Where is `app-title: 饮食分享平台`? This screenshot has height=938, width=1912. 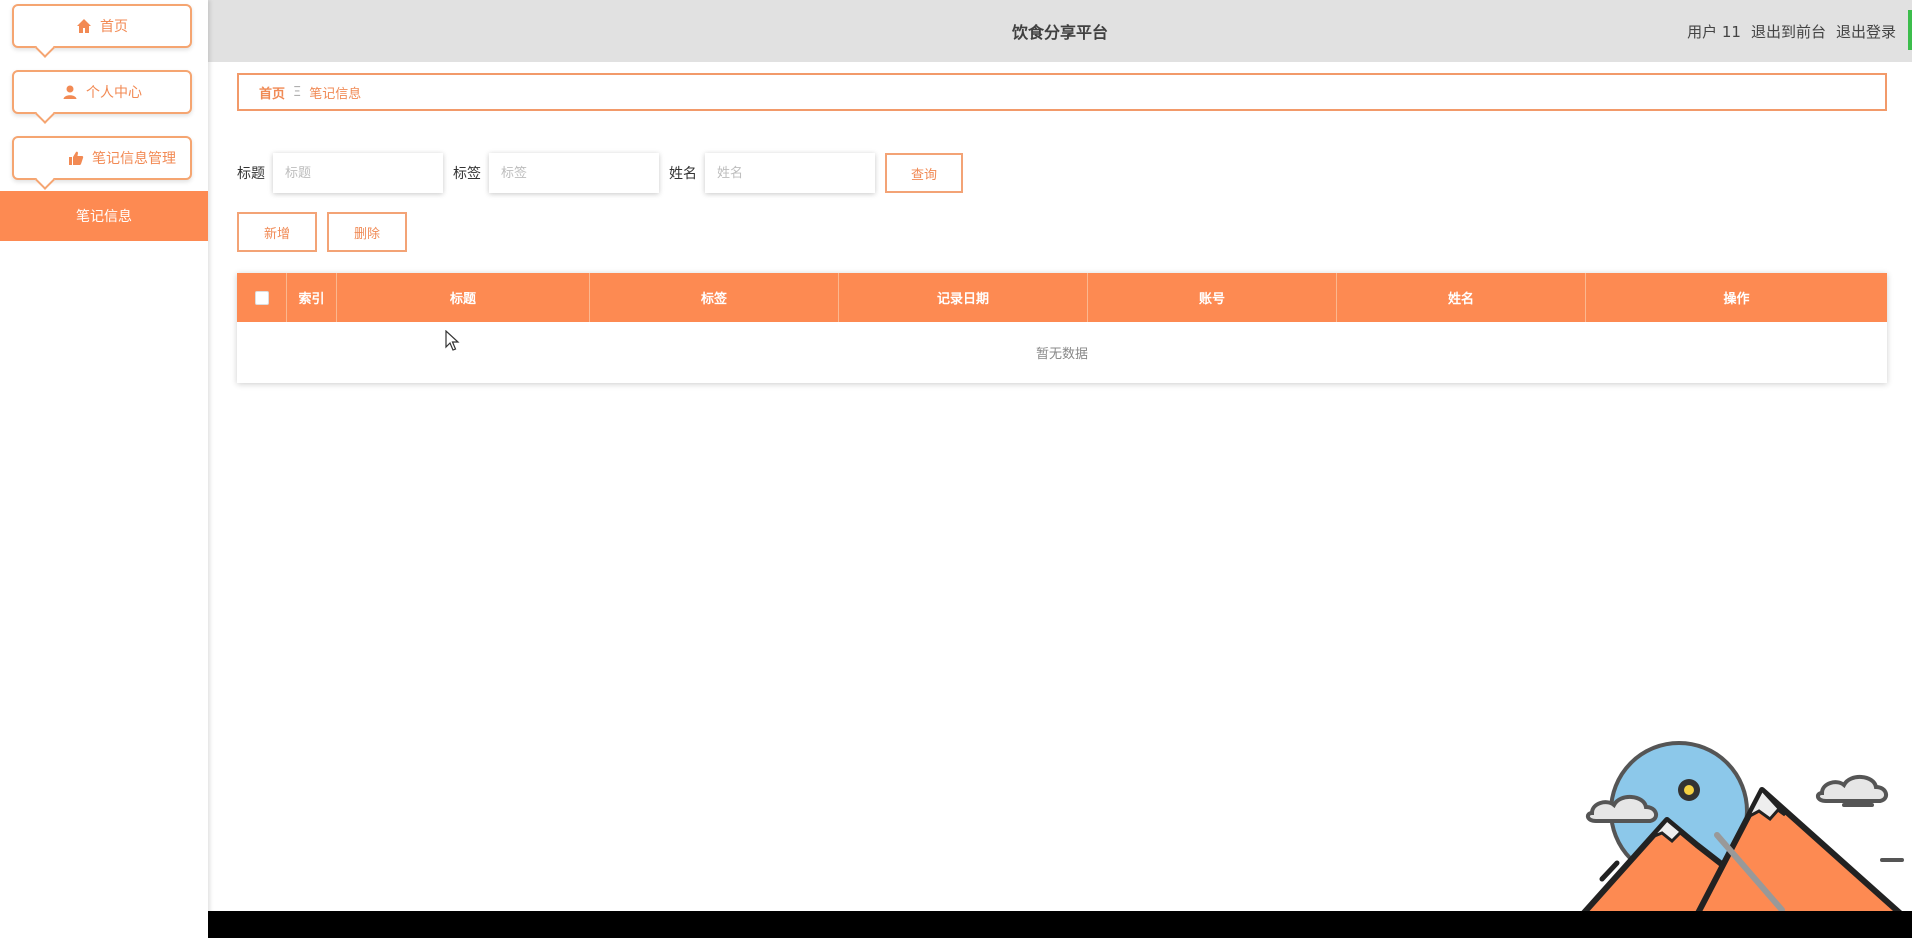 app-title: 饮食分享平台 is located at coordinates (1059, 32).